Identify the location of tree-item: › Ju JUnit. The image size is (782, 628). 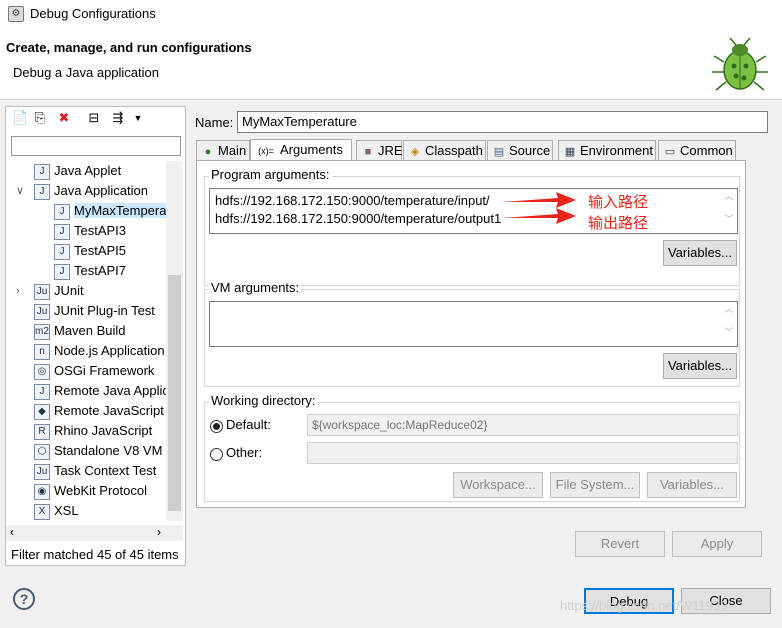
(50, 291).